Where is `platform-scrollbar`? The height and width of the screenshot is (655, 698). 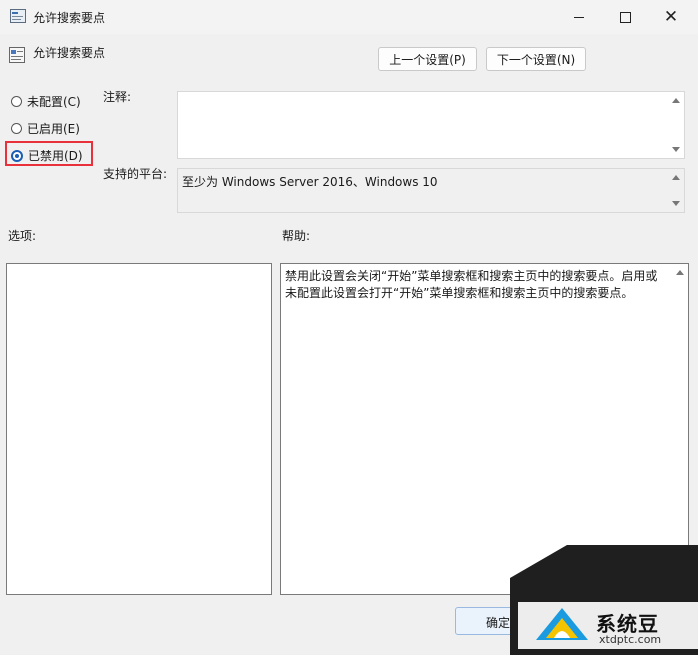
platform-scrollbar is located at coordinates (676, 190).